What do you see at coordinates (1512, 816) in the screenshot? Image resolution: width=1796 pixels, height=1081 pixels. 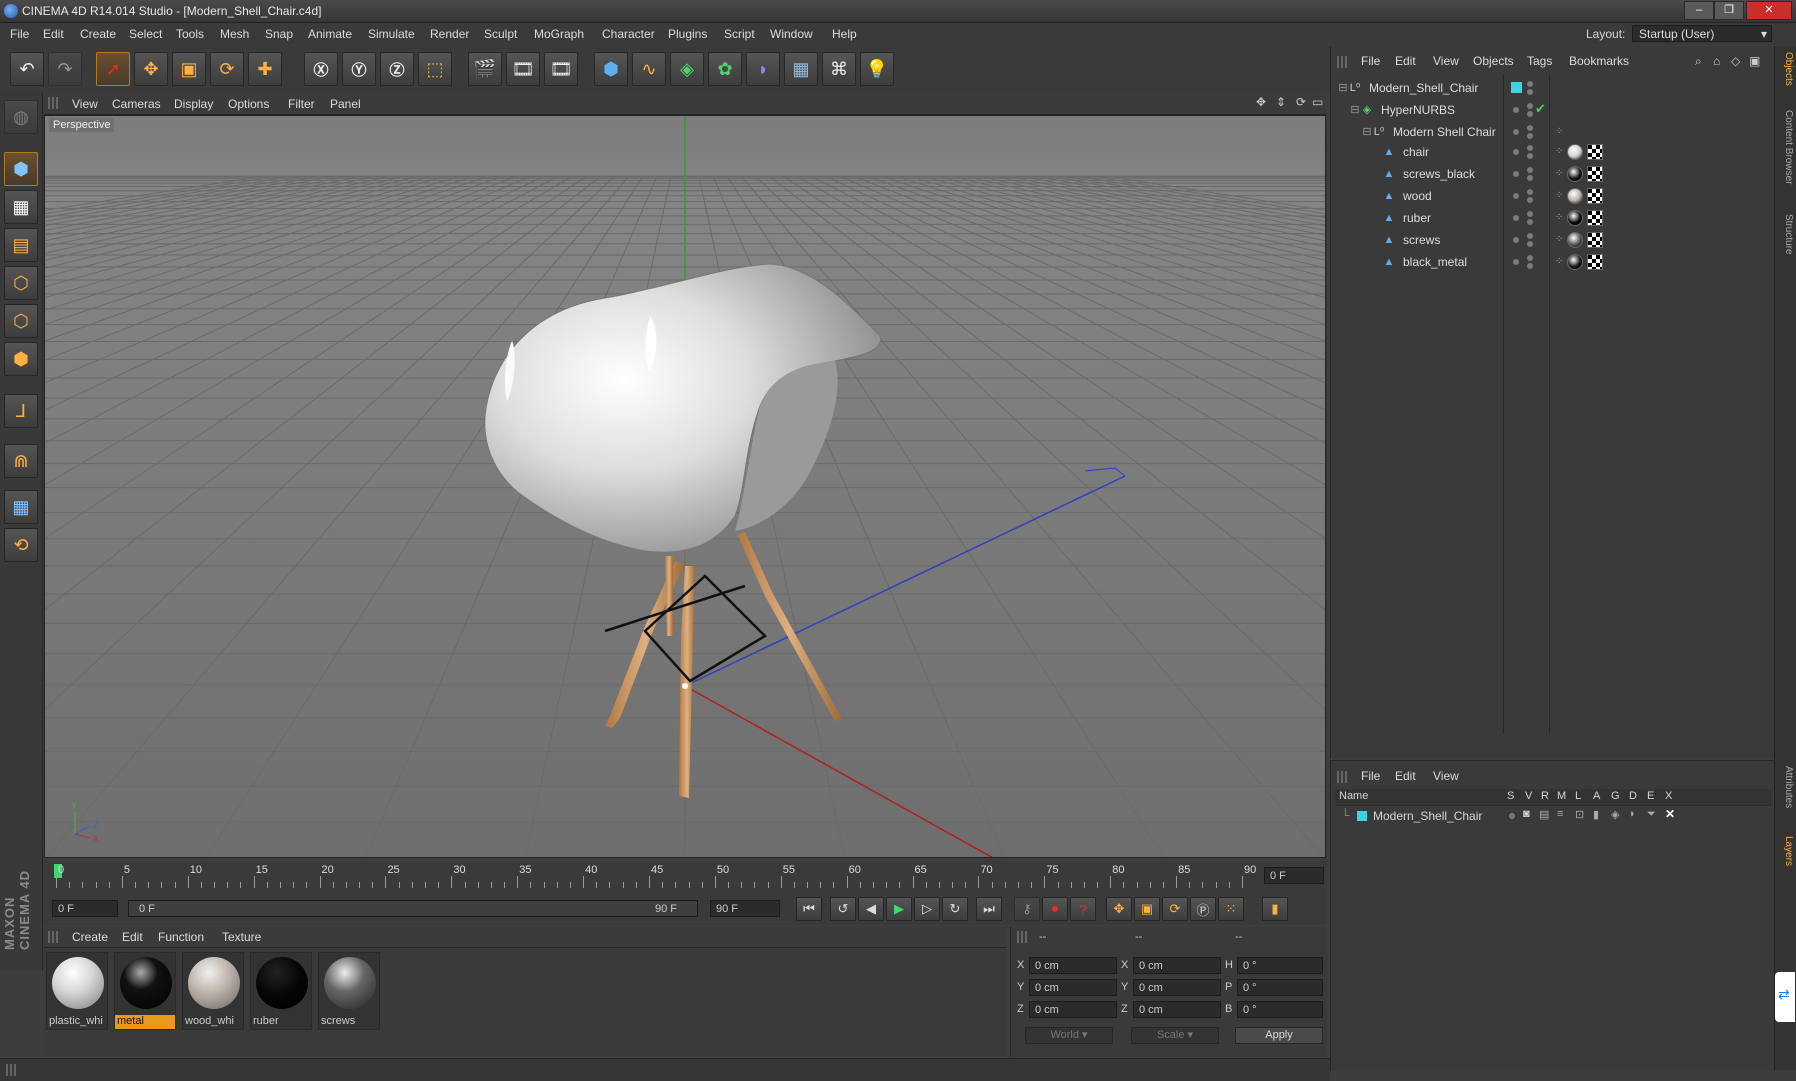 I see `layer-solo-dot` at bounding box center [1512, 816].